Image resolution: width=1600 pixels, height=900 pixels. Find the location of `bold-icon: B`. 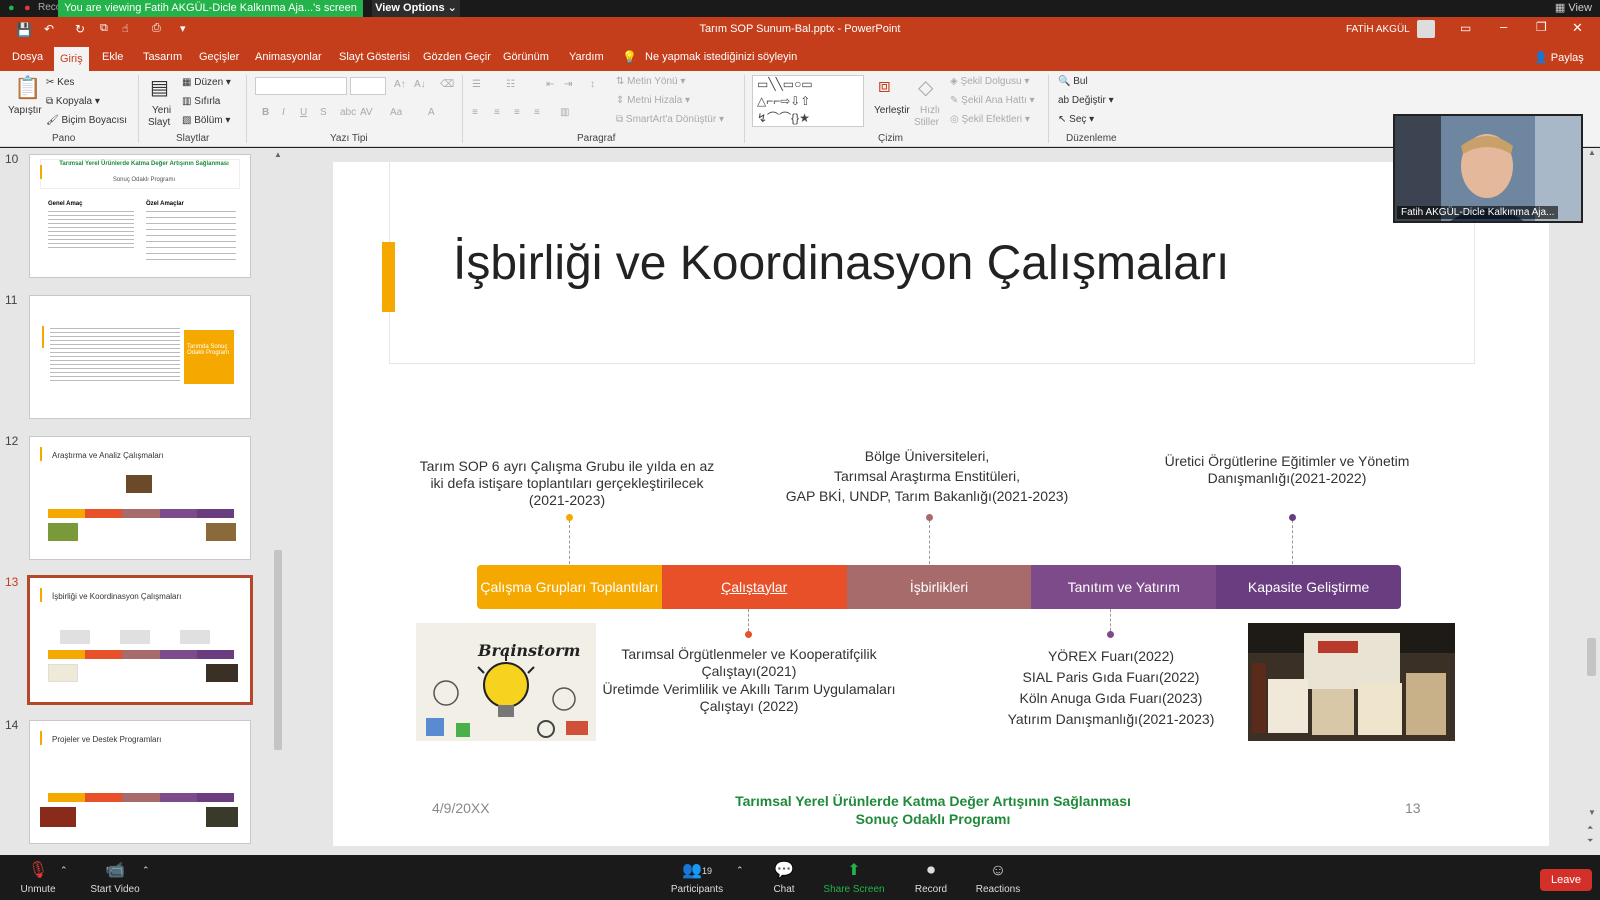

bold-icon: B is located at coordinates (265, 112).